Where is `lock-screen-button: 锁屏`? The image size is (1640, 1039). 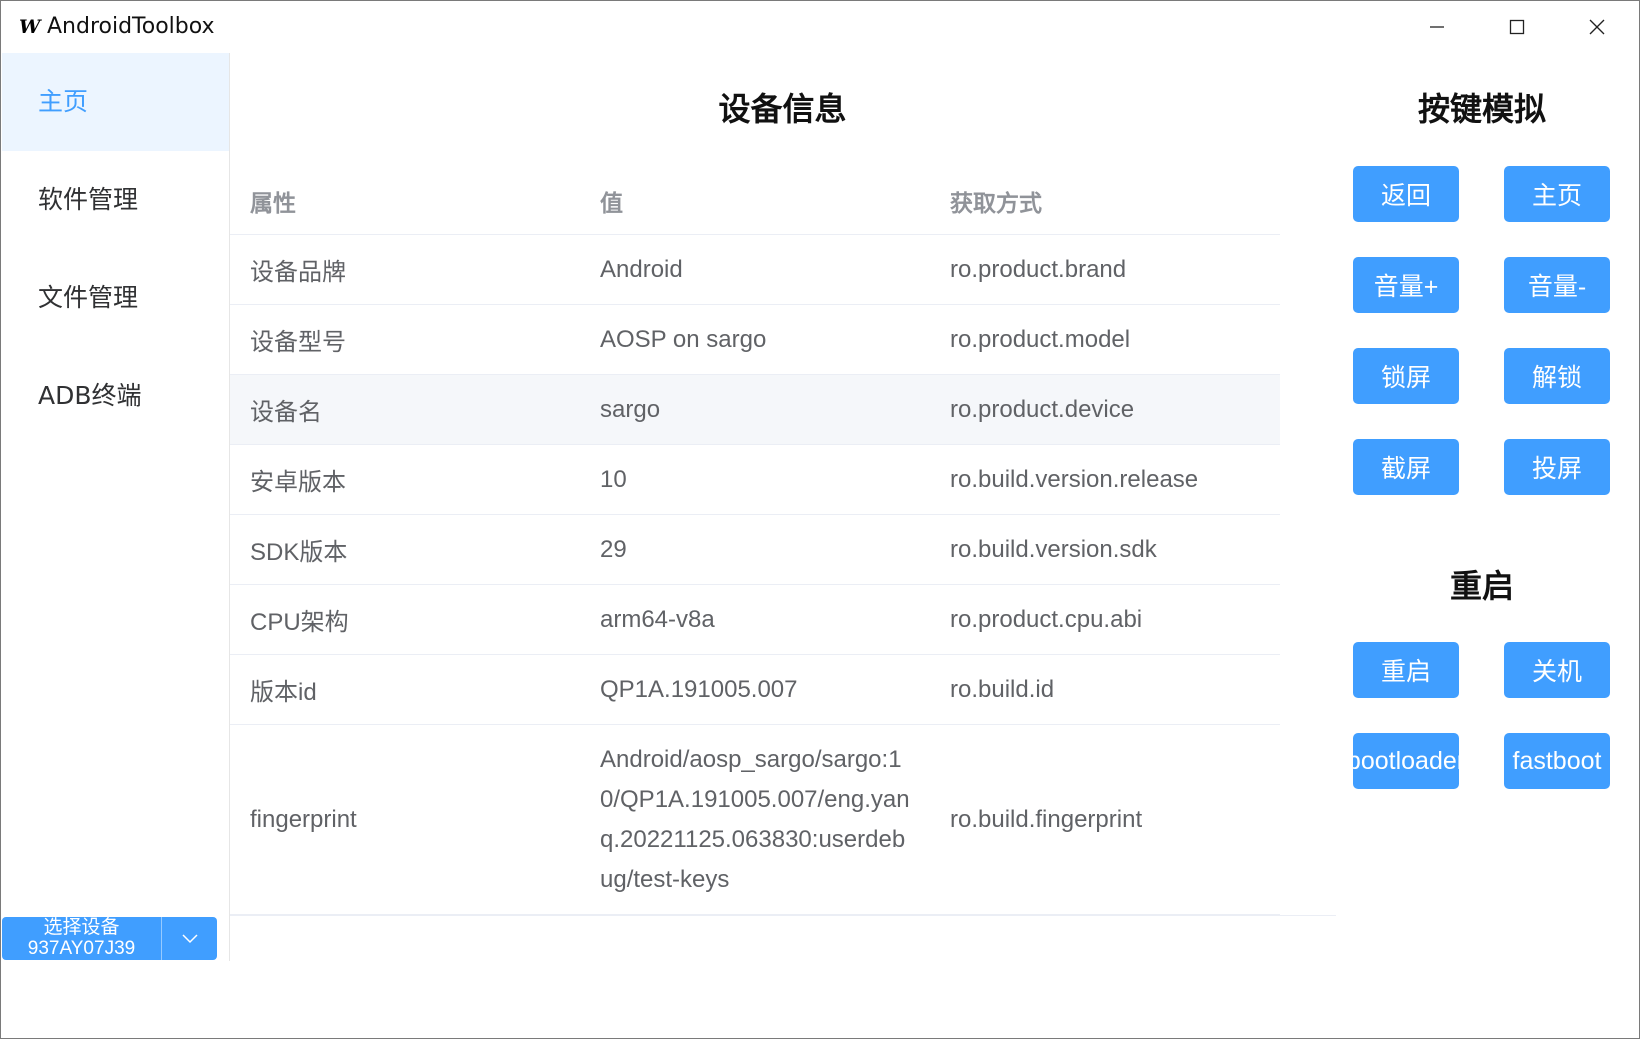
lock-screen-button: 锁屏 is located at coordinates (1406, 376).